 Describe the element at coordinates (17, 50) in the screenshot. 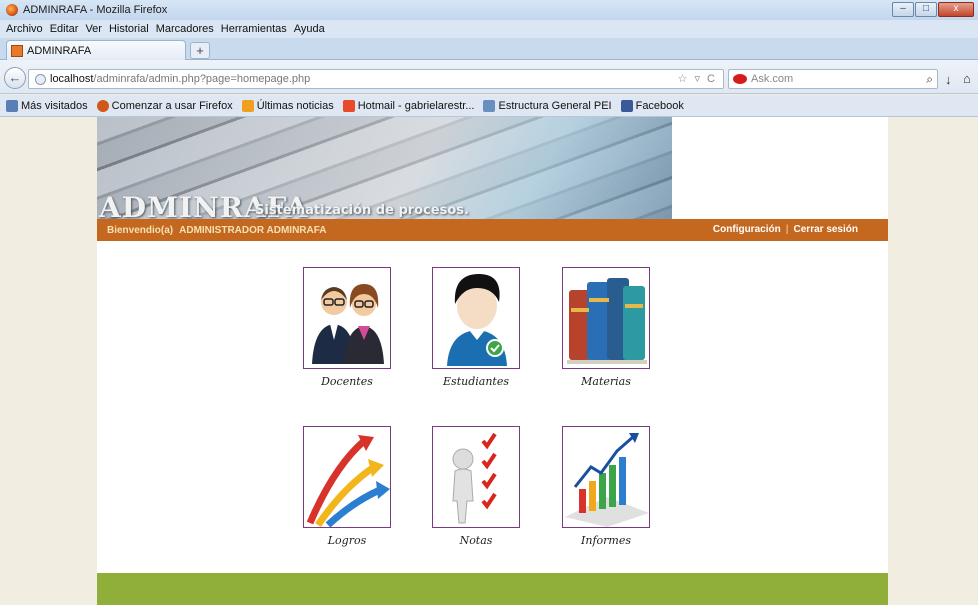

I see `site-favicon-icon` at that location.